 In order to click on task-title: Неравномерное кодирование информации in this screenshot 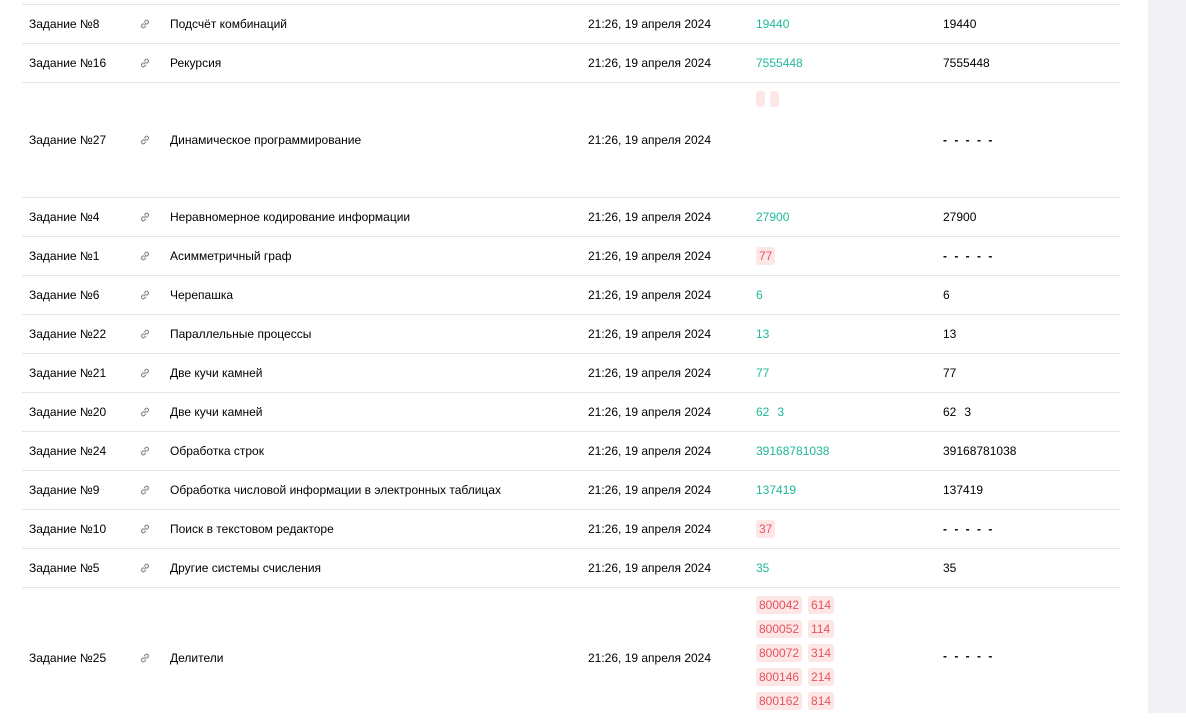, I will do `click(290, 217)`.